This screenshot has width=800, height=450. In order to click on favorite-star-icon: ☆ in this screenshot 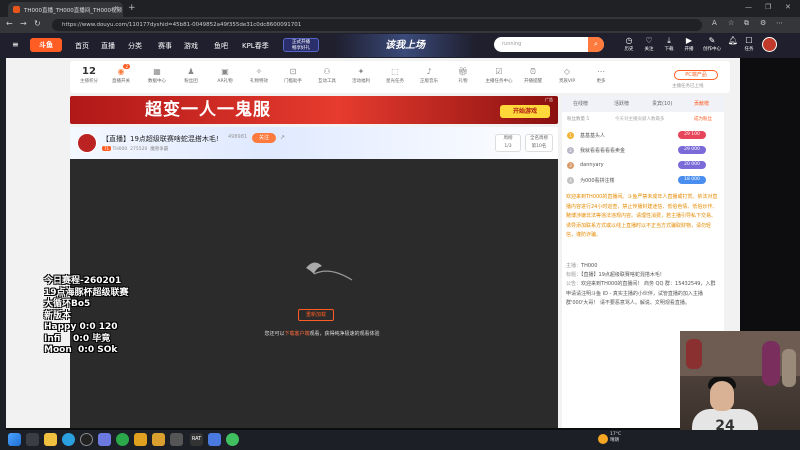, I will do `click(731, 23)`.